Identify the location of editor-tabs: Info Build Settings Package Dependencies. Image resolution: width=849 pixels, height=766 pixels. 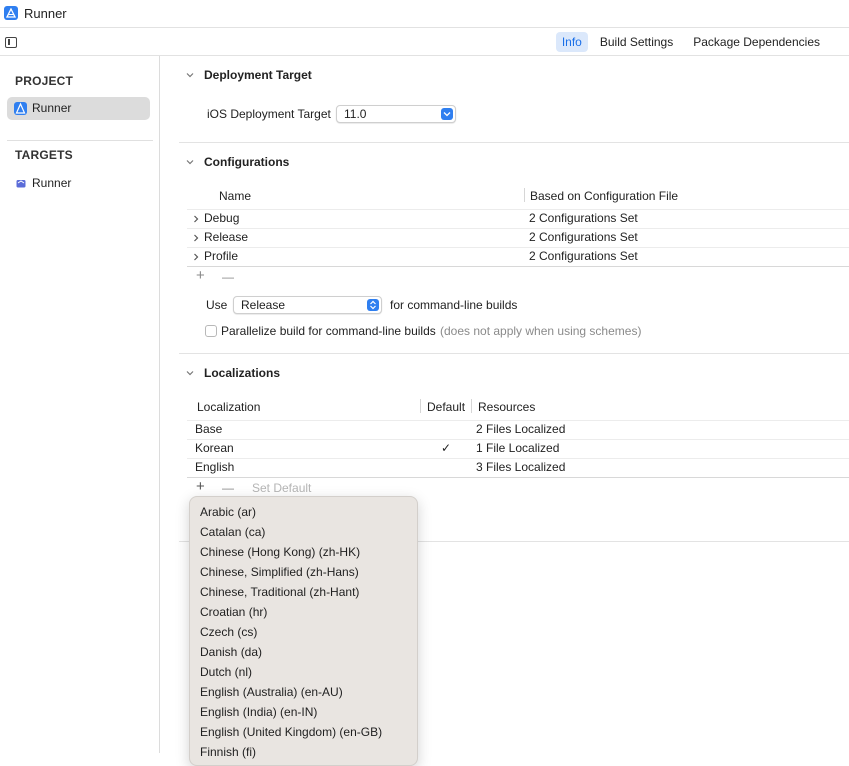
(691, 42).